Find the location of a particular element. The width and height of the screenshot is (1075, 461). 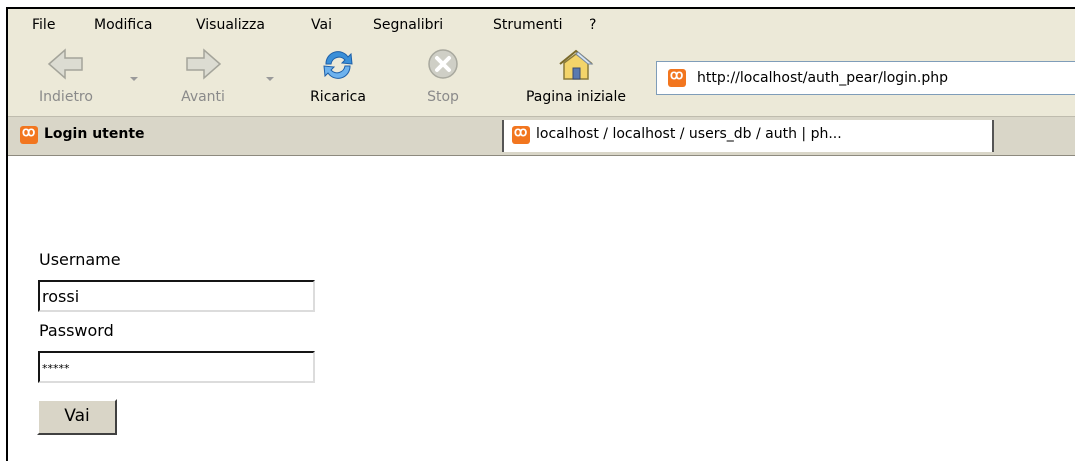

reload-icon is located at coordinates (338, 65).